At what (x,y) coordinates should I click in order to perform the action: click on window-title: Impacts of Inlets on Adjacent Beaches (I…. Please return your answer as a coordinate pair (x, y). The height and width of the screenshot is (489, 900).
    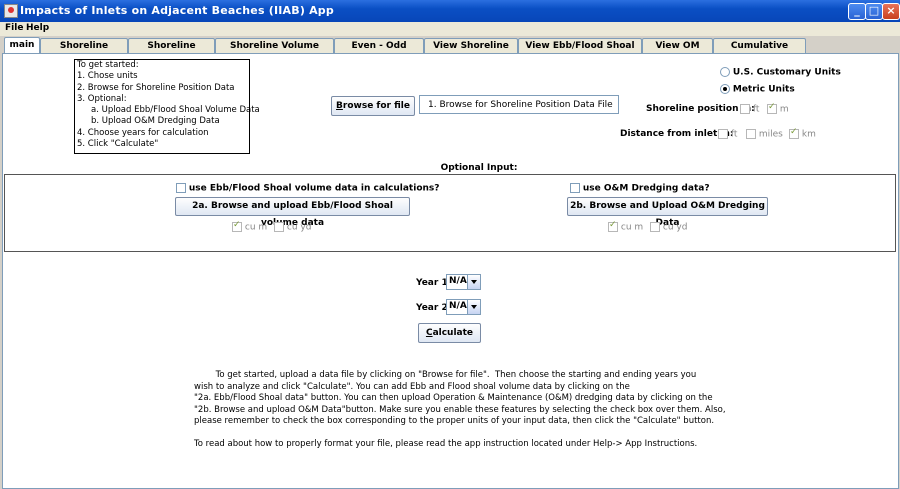
    Looking at the image, I should click on (177, 10).